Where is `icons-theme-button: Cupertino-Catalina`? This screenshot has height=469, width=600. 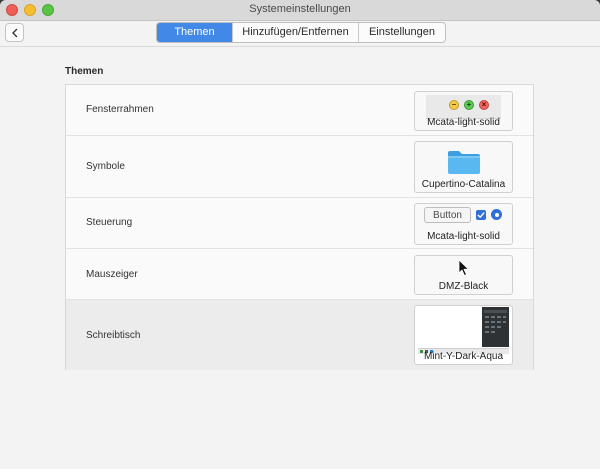 icons-theme-button: Cupertino-Catalina is located at coordinates (463, 167).